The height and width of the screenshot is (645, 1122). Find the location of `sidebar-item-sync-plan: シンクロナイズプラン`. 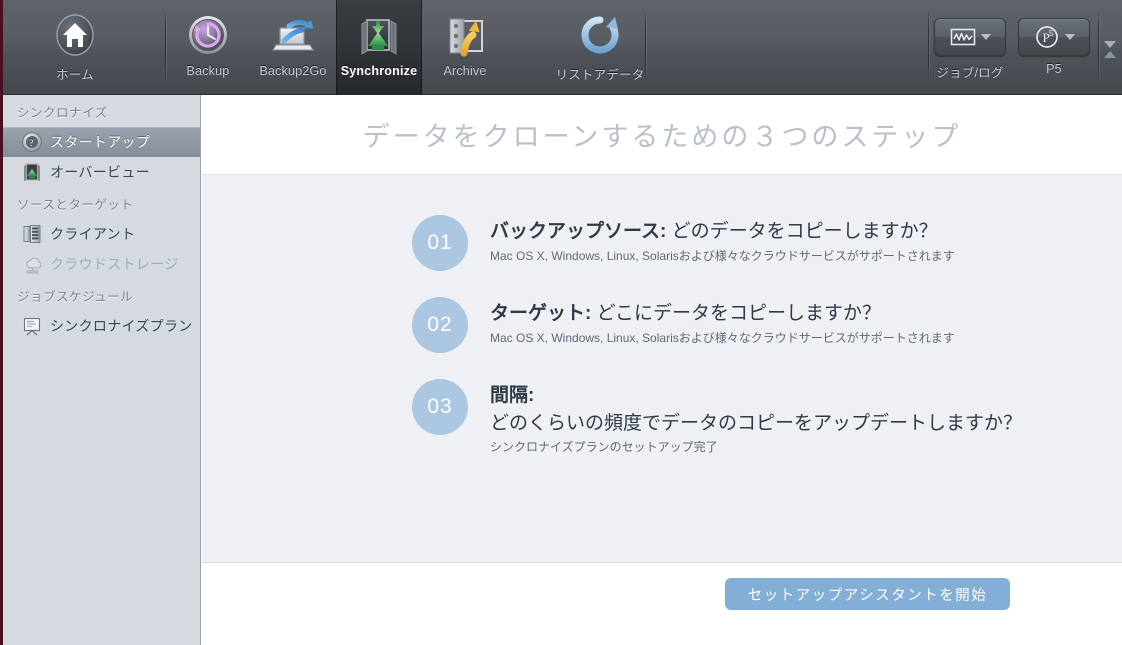

sidebar-item-sync-plan: シンクロナイズプラン is located at coordinates (101, 326).